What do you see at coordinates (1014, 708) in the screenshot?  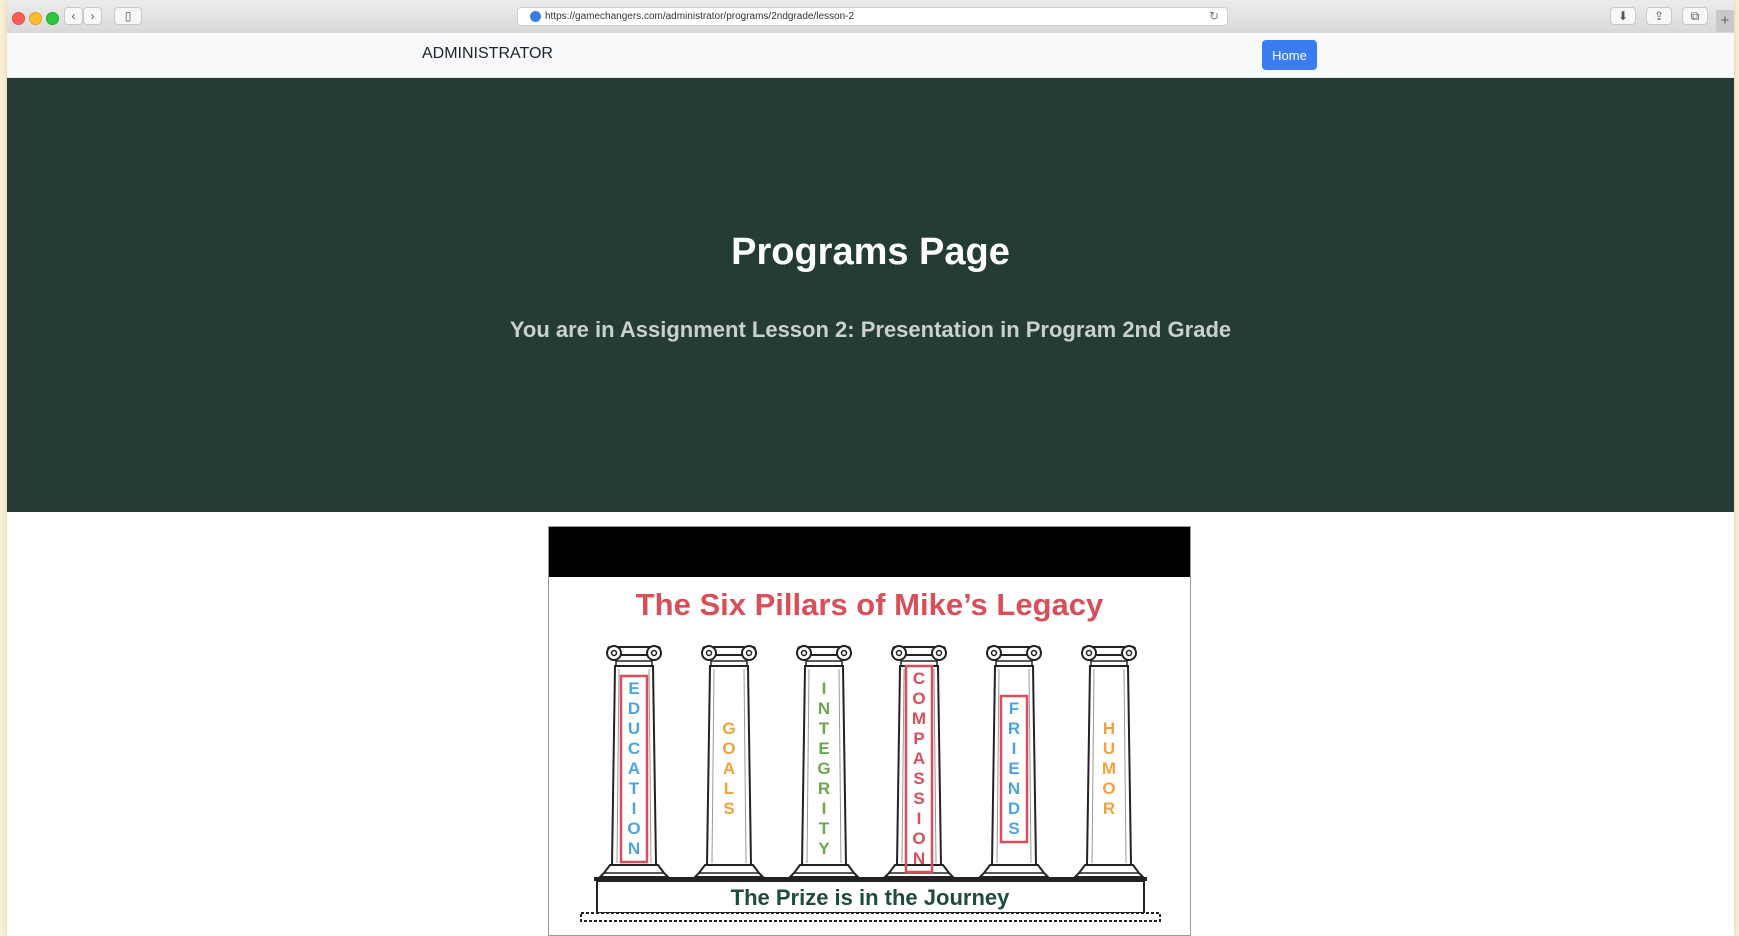 I see `svg-text: F` at bounding box center [1014, 708].